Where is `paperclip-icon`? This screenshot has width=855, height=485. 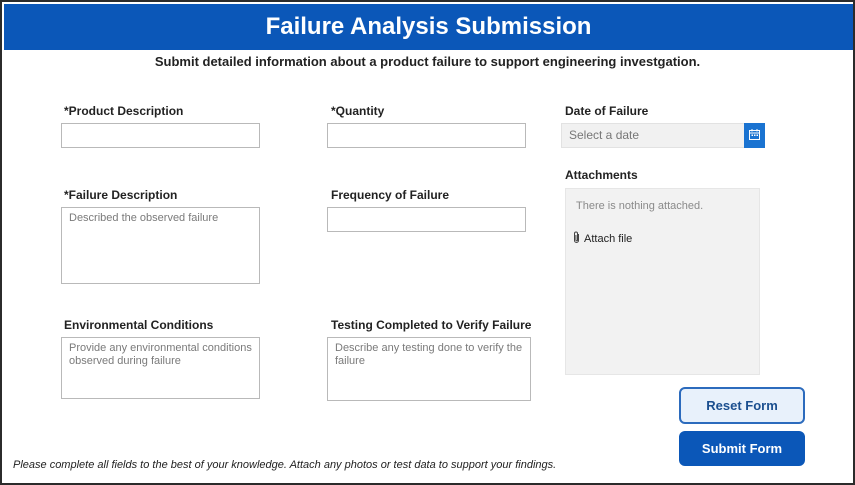
paperclip-icon is located at coordinates (576, 239).